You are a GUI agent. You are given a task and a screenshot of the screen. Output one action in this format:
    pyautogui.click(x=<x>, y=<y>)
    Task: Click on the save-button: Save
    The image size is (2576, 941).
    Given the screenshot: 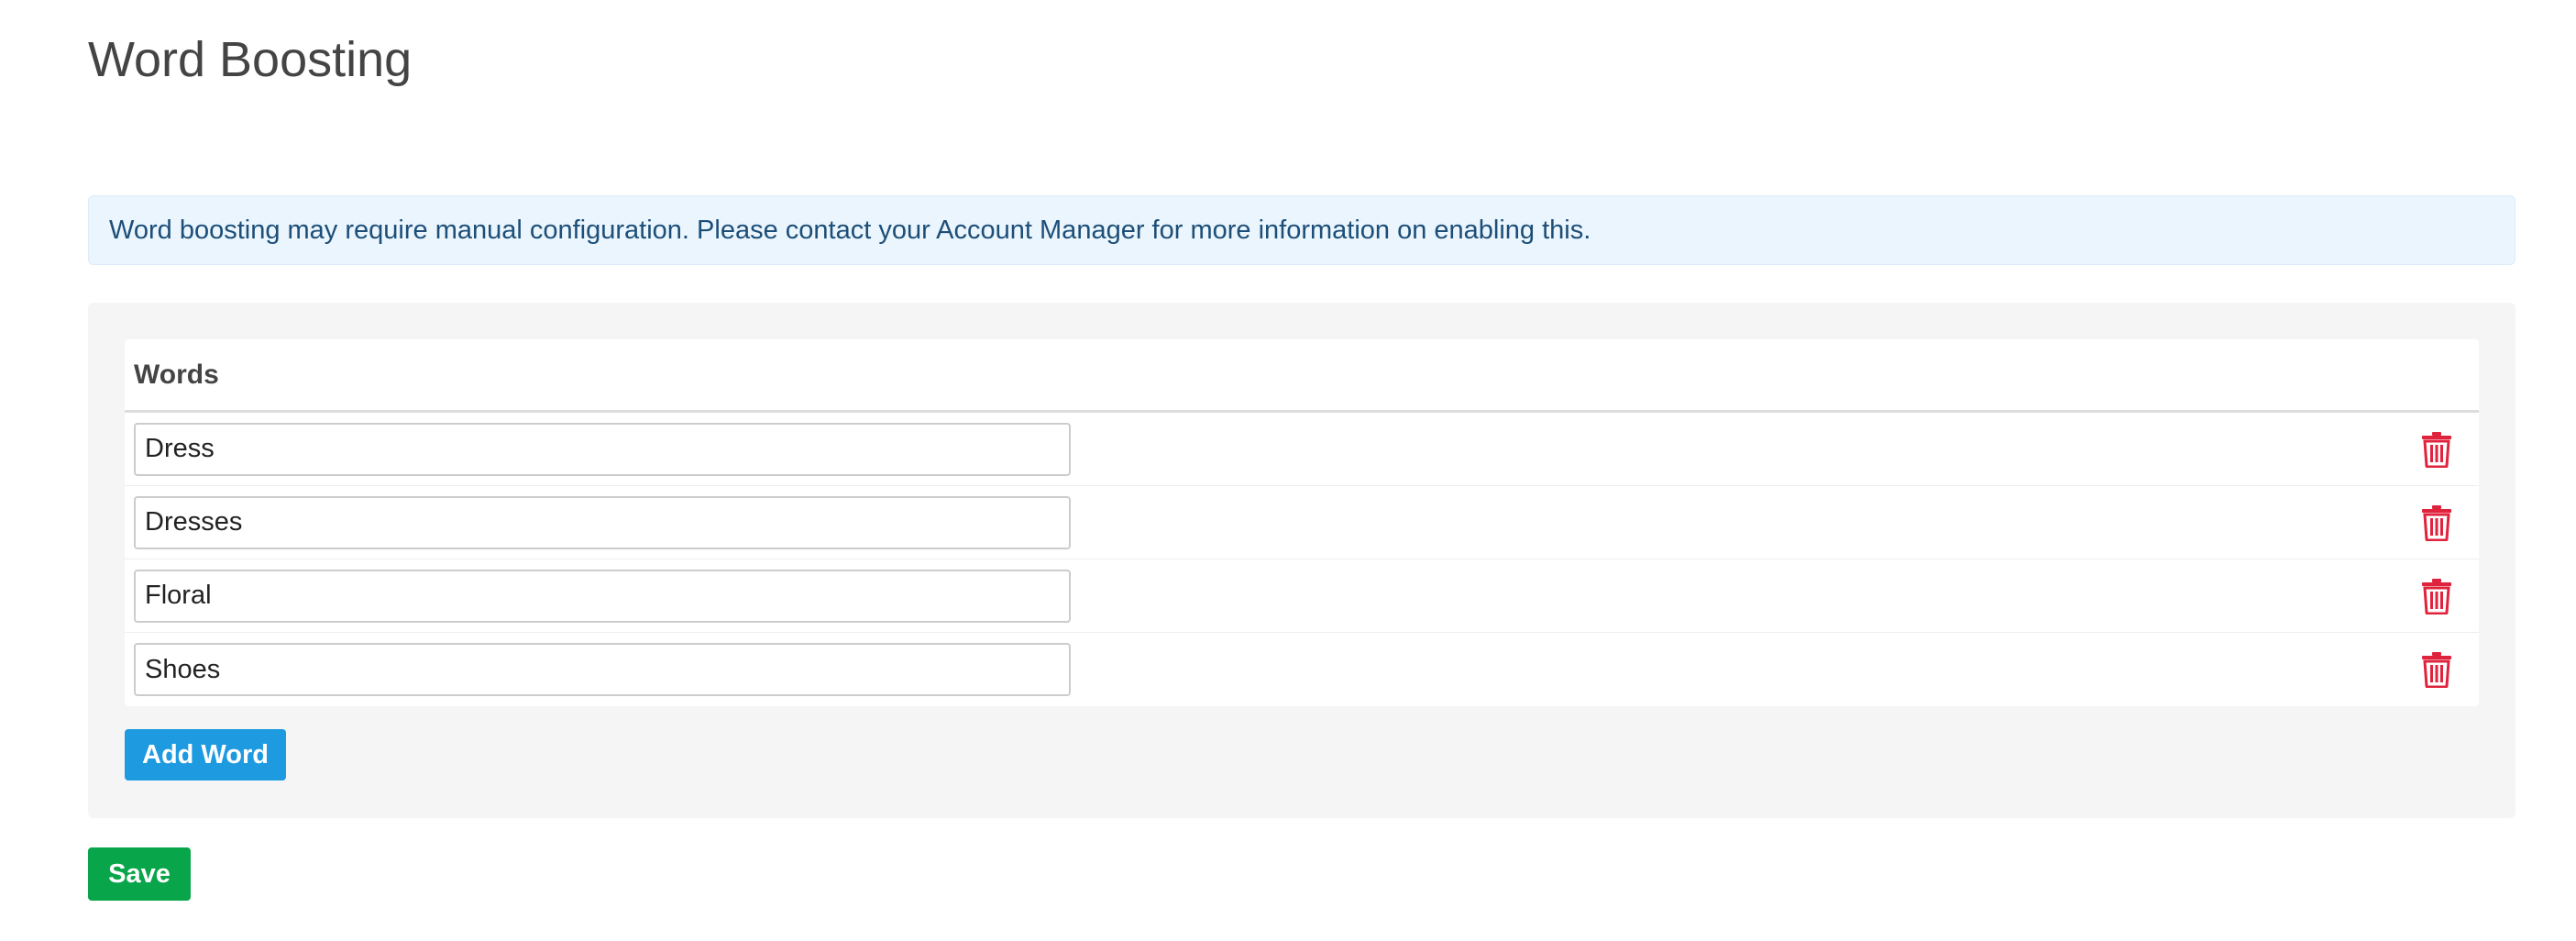 What is the action you would take?
    pyautogui.click(x=139, y=874)
    